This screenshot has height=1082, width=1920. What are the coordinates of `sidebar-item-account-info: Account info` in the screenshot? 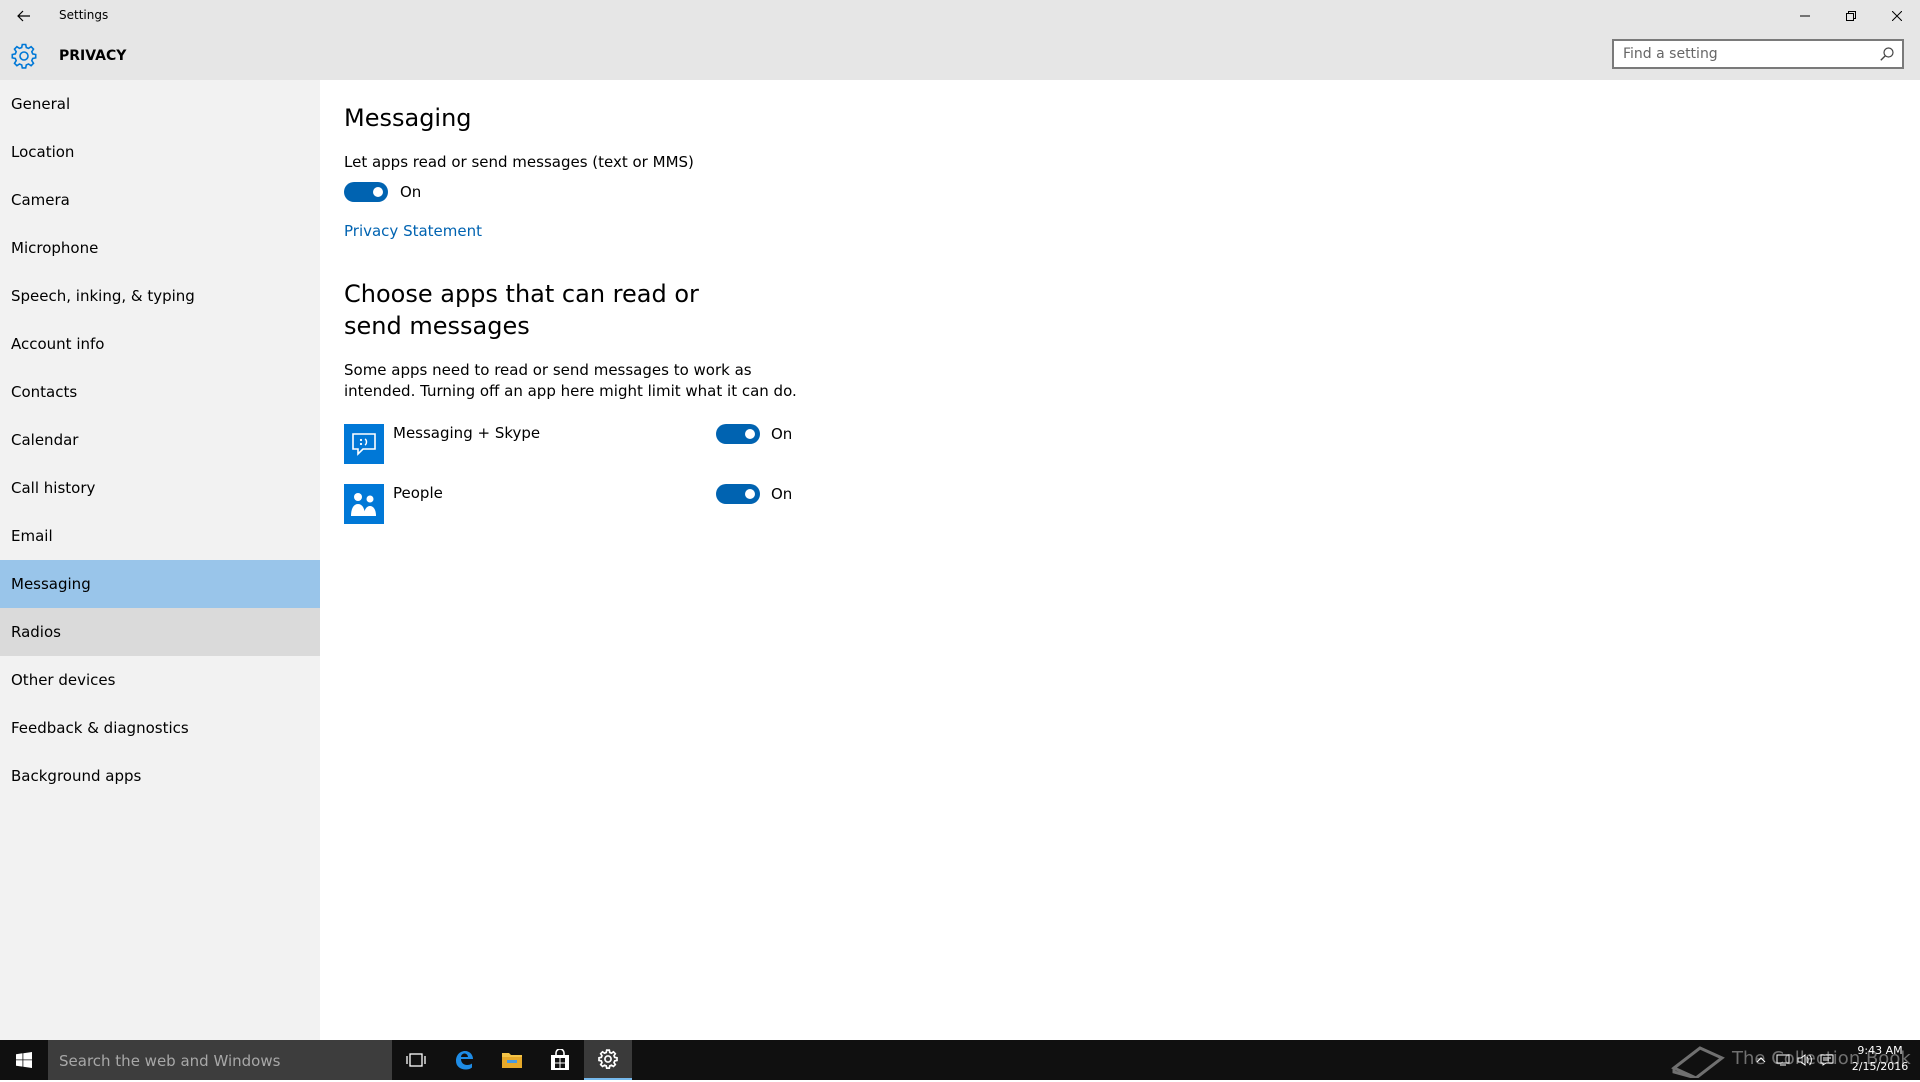 It's located at (160, 344).